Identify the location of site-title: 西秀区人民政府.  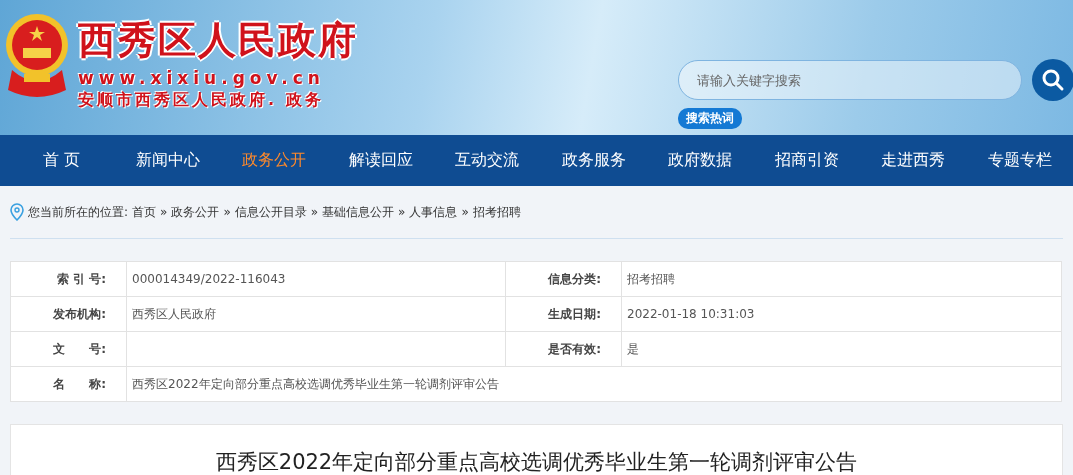
(218, 40).